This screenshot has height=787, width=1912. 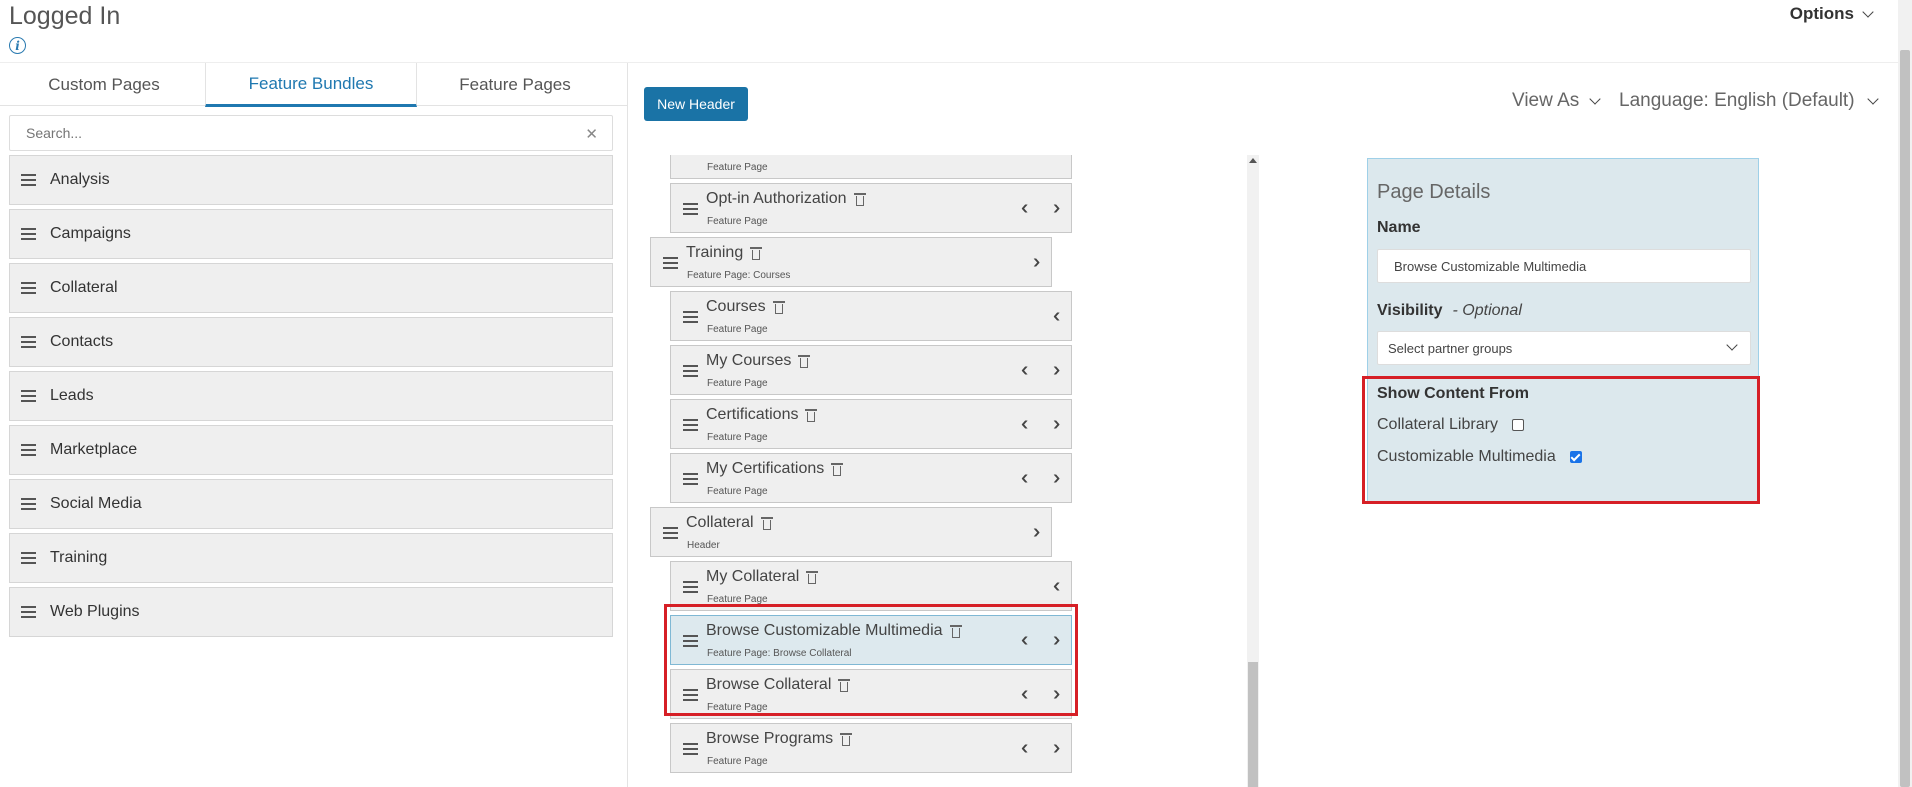 I want to click on scroll-up-arrow-icon, so click(x=1253, y=160).